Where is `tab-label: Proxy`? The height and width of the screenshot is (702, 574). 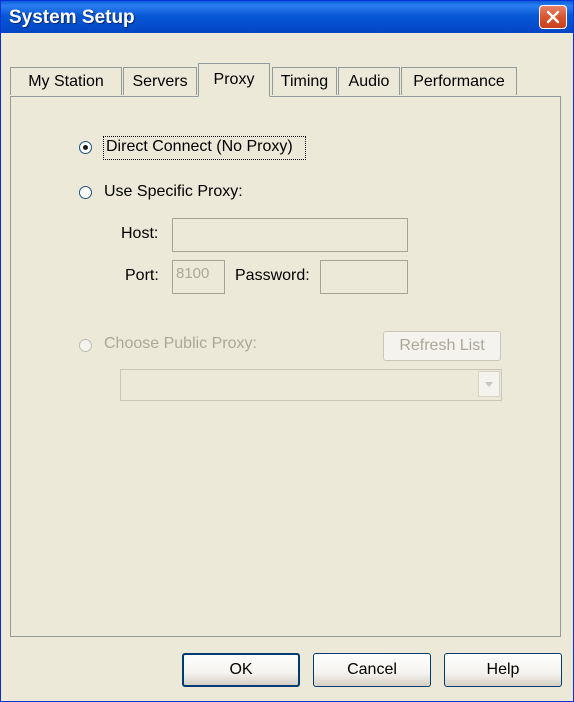
tab-label: Proxy is located at coordinates (234, 79).